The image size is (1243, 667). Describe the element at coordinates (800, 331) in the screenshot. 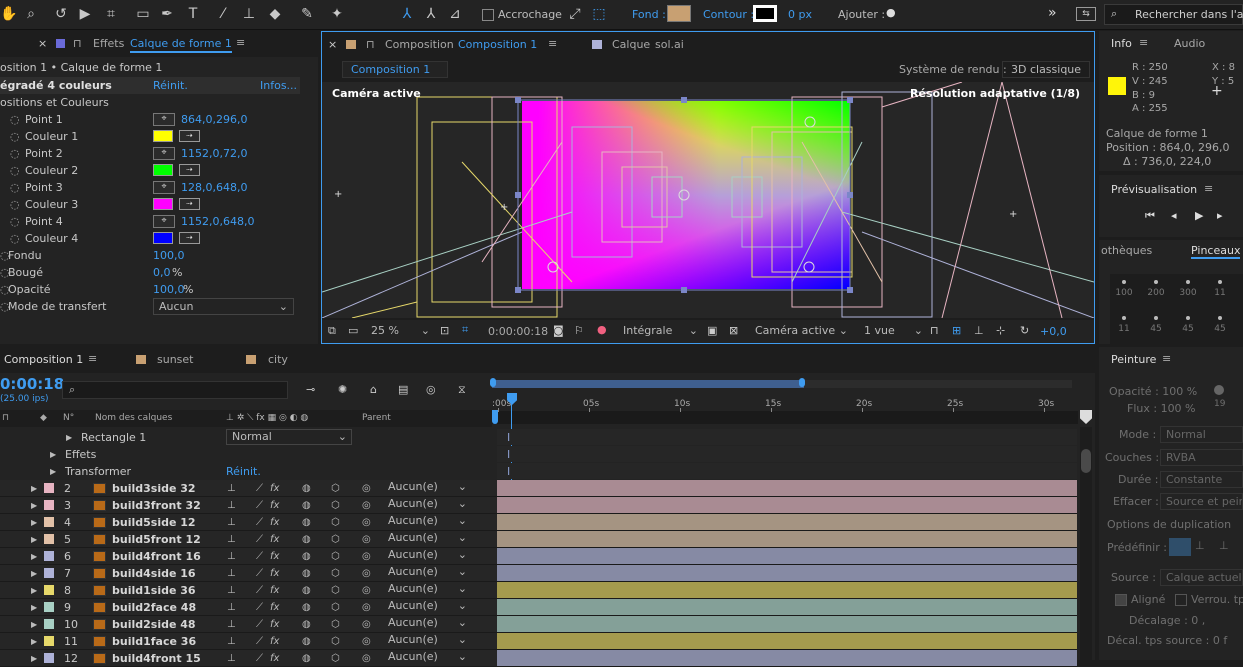

I see `camera-dropdown: Caméra active ⌄` at that location.